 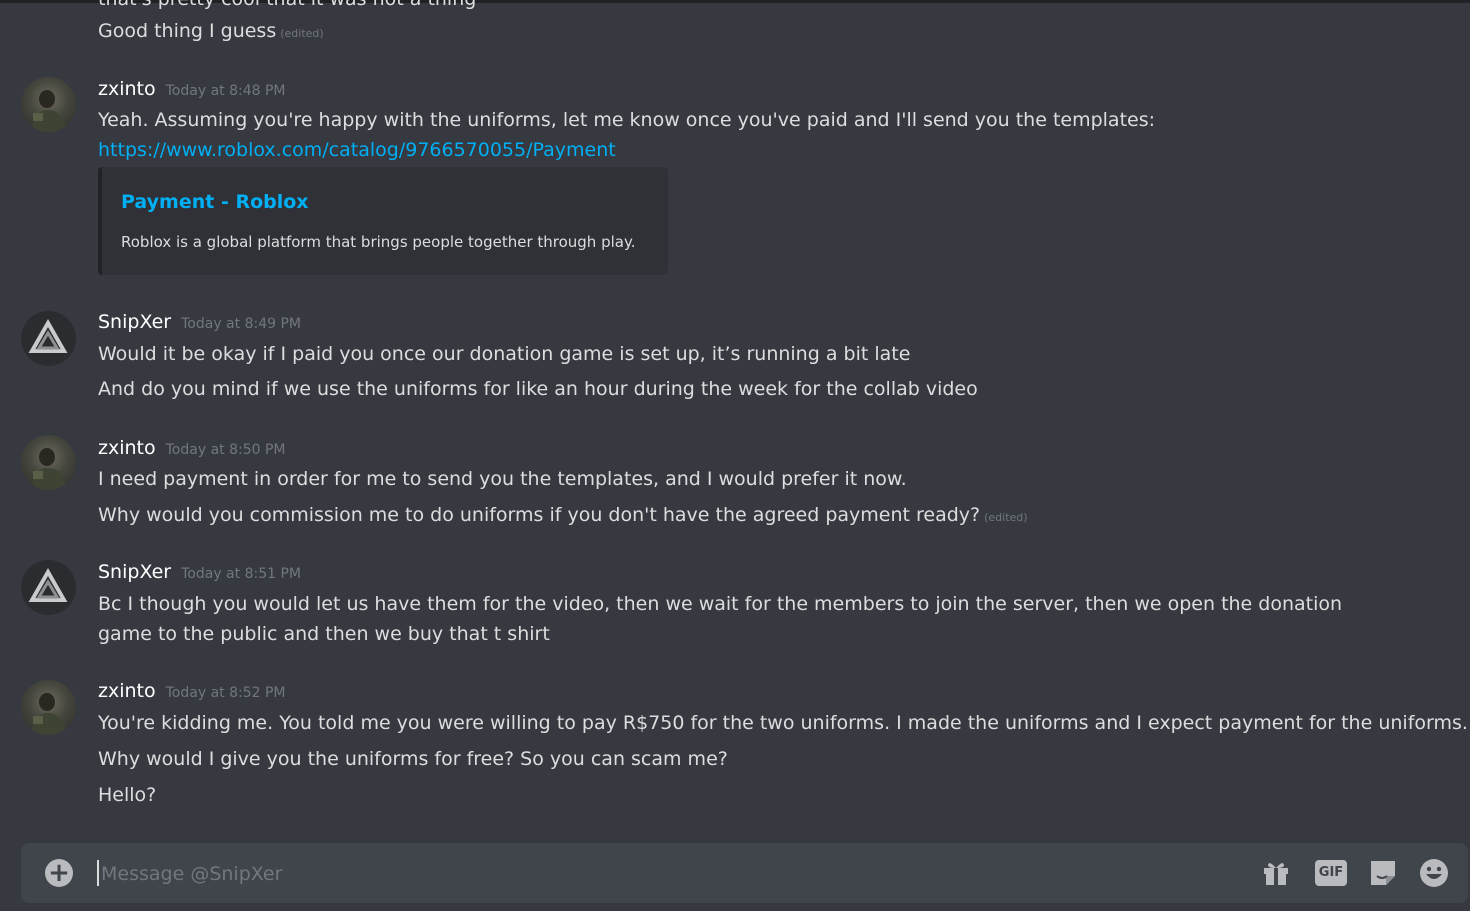 What do you see at coordinates (676, 874) in the screenshot?
I see `message-input` at bounding box center [676, 874].